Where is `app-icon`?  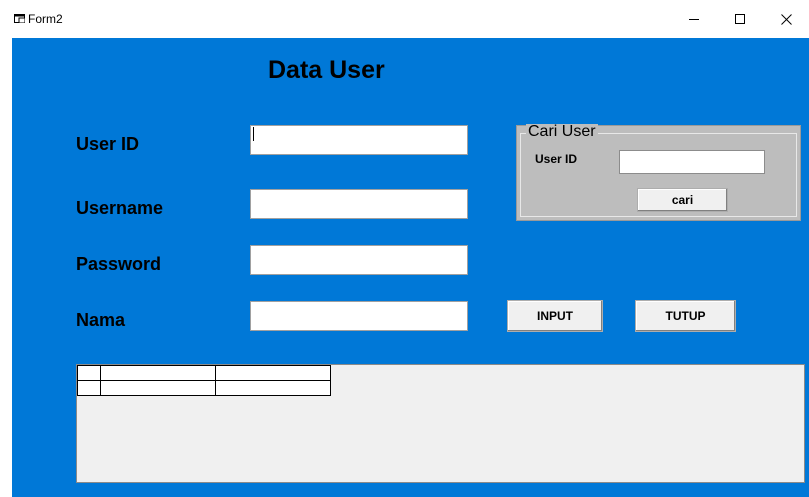
app-icon is located at coordinates (19, 18).